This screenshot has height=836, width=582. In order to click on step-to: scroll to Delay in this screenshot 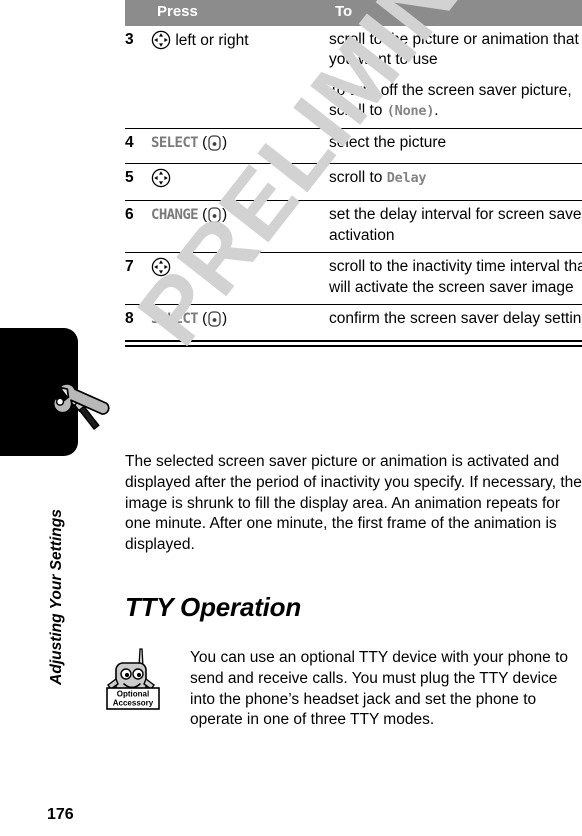, I will do `click(455, 182)`.